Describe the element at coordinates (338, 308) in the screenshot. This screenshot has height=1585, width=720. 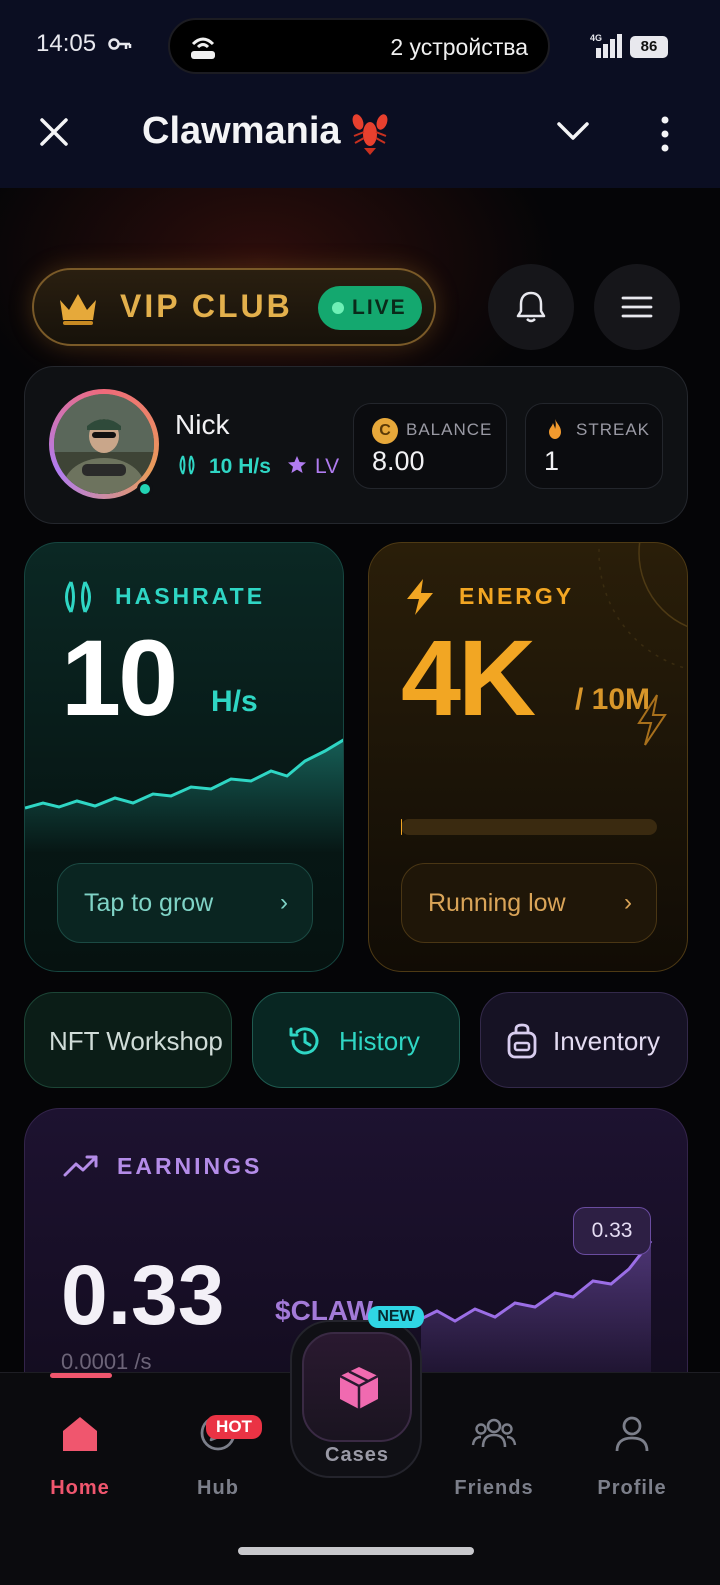
I see `live-dot` at that location.